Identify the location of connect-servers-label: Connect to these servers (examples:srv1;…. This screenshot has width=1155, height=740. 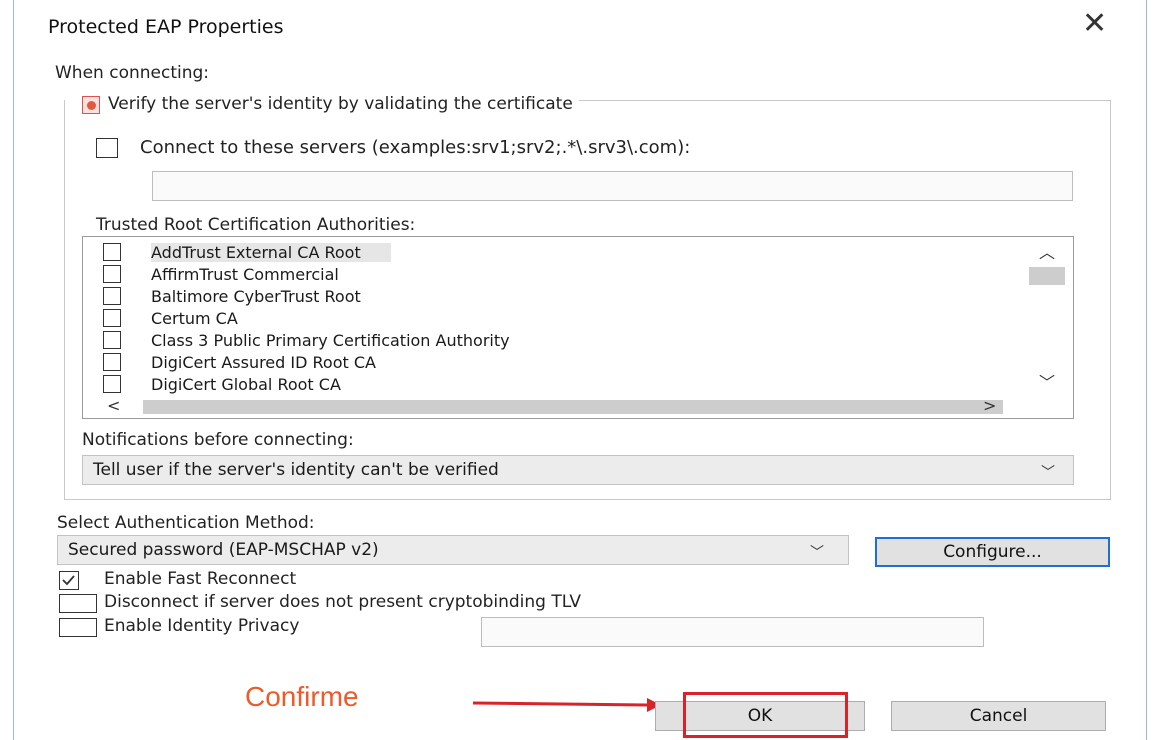
(415, 147).